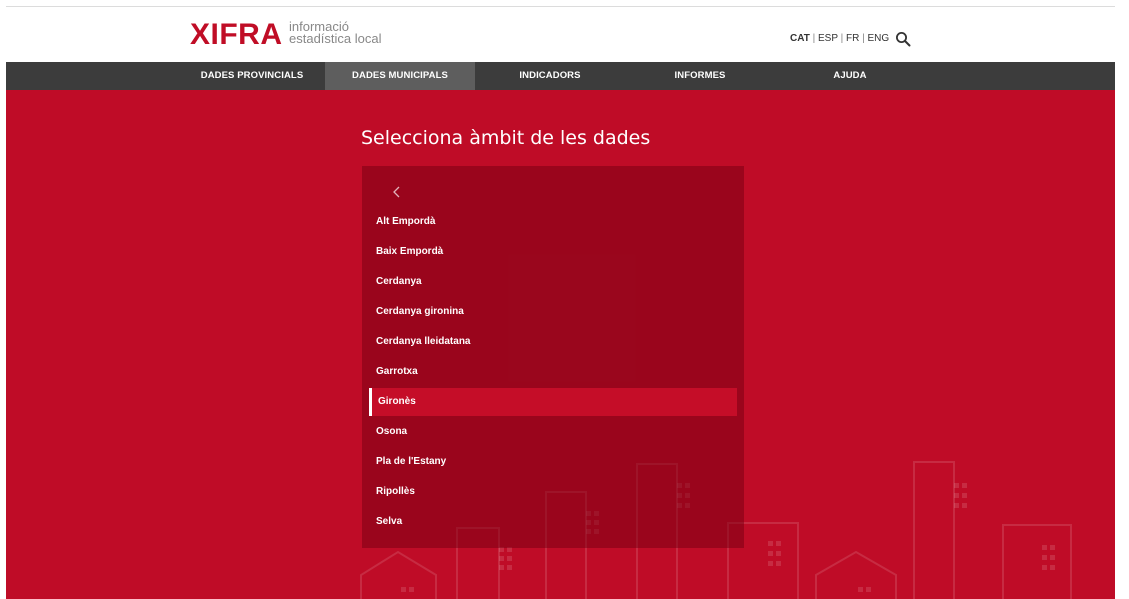  What do you see at coordinates (800, 38) in the screenshot?
I see `language-cat: CAT` at bounding box center [800, 38].